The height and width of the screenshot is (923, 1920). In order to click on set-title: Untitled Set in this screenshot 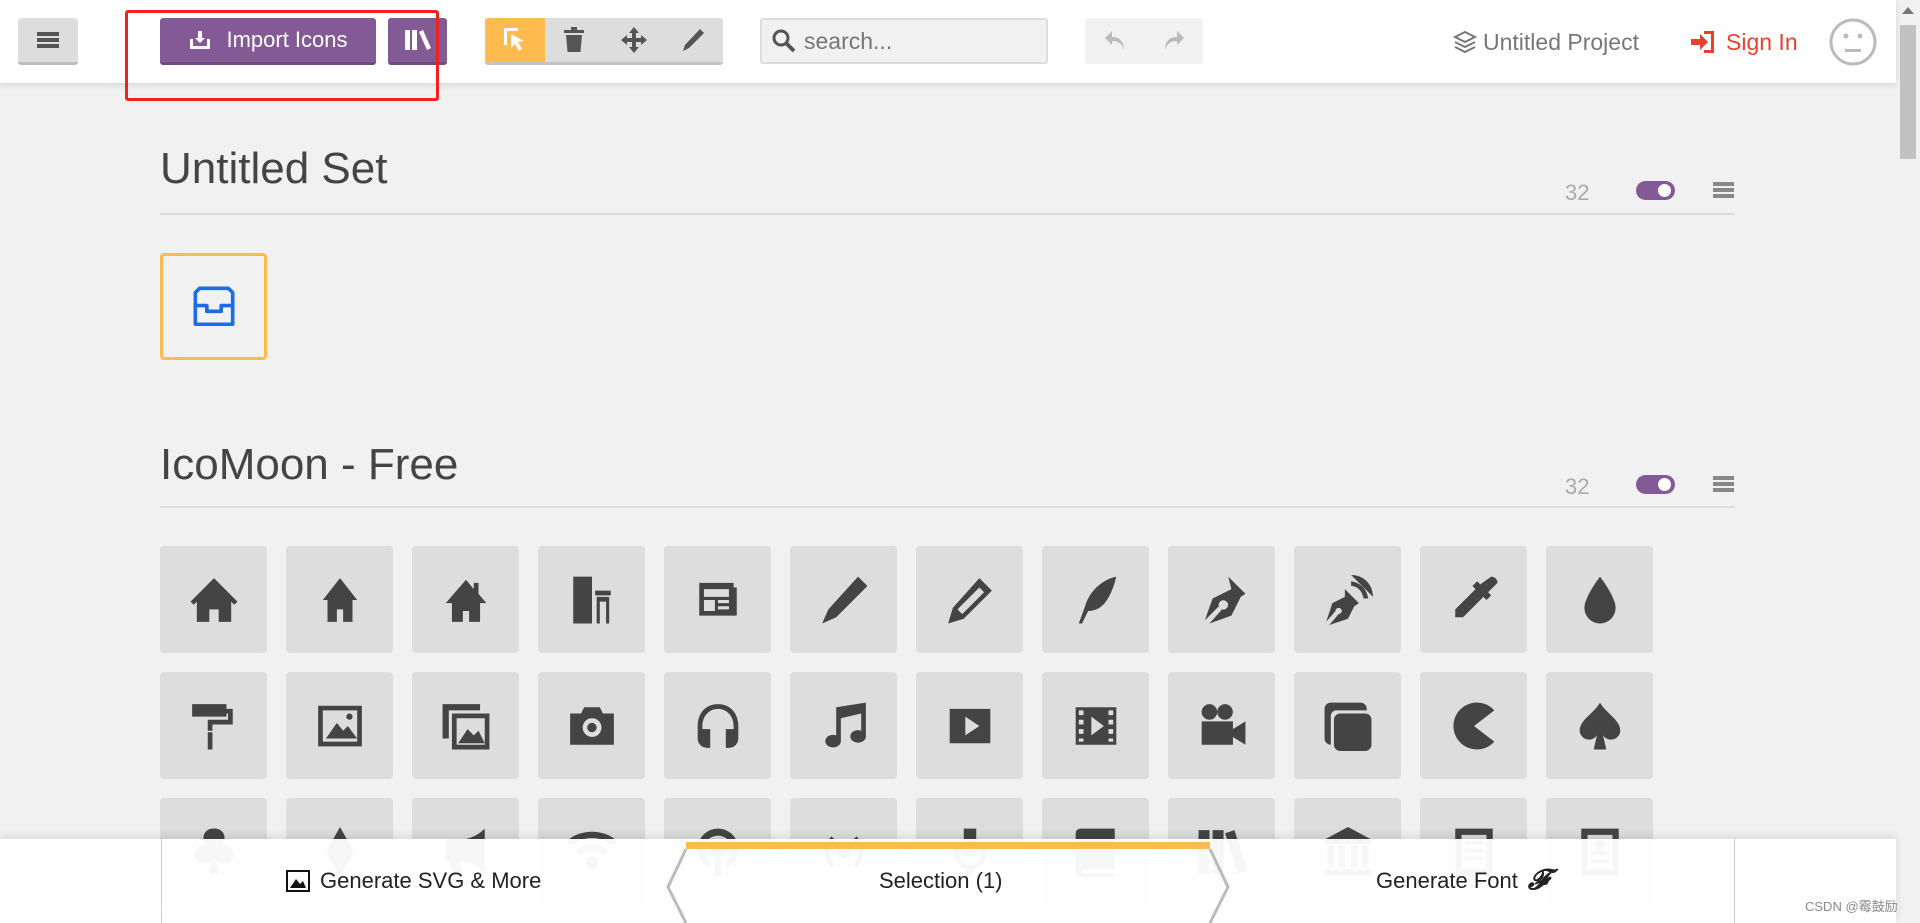, I will do `click(273, 169)`.